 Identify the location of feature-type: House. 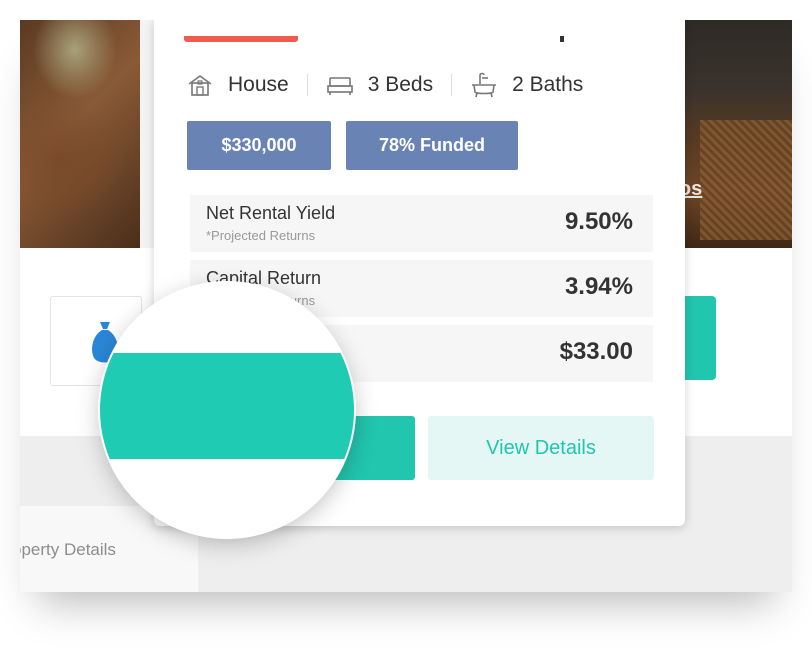
(237, 85).